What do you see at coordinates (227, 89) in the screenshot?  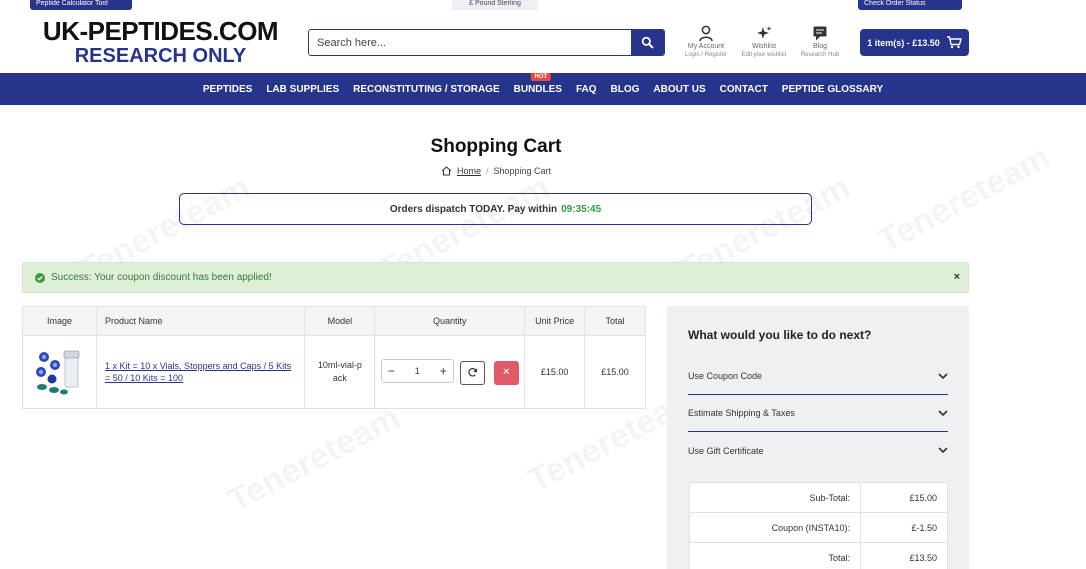 I see `nav-peptides: PEPTIDES` at bounding box center [227, 89].